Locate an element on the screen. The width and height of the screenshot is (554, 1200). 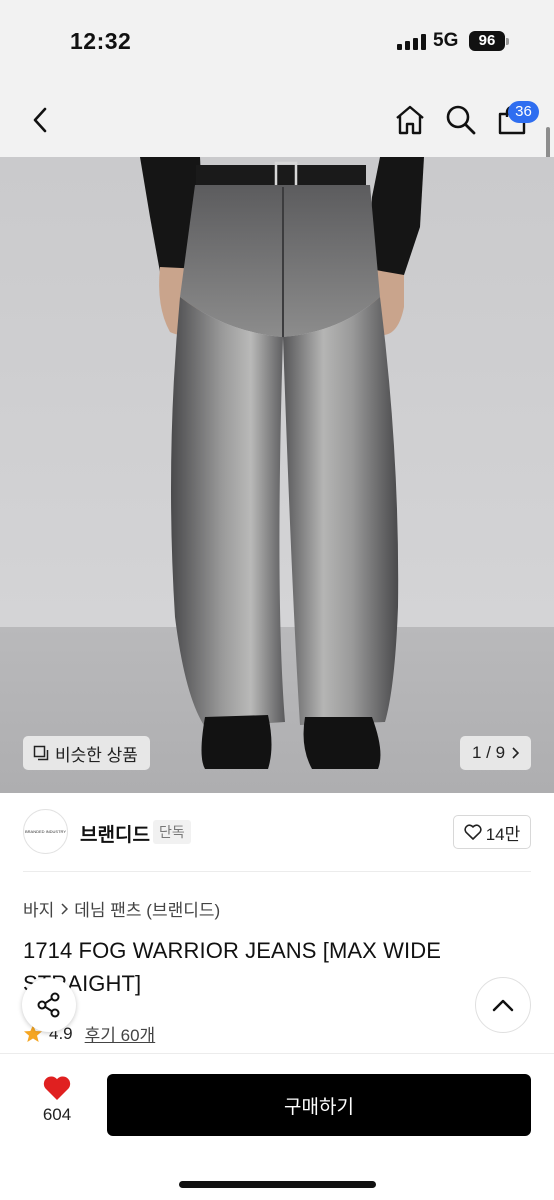
copy-icon is located at coordinates (41, 753).